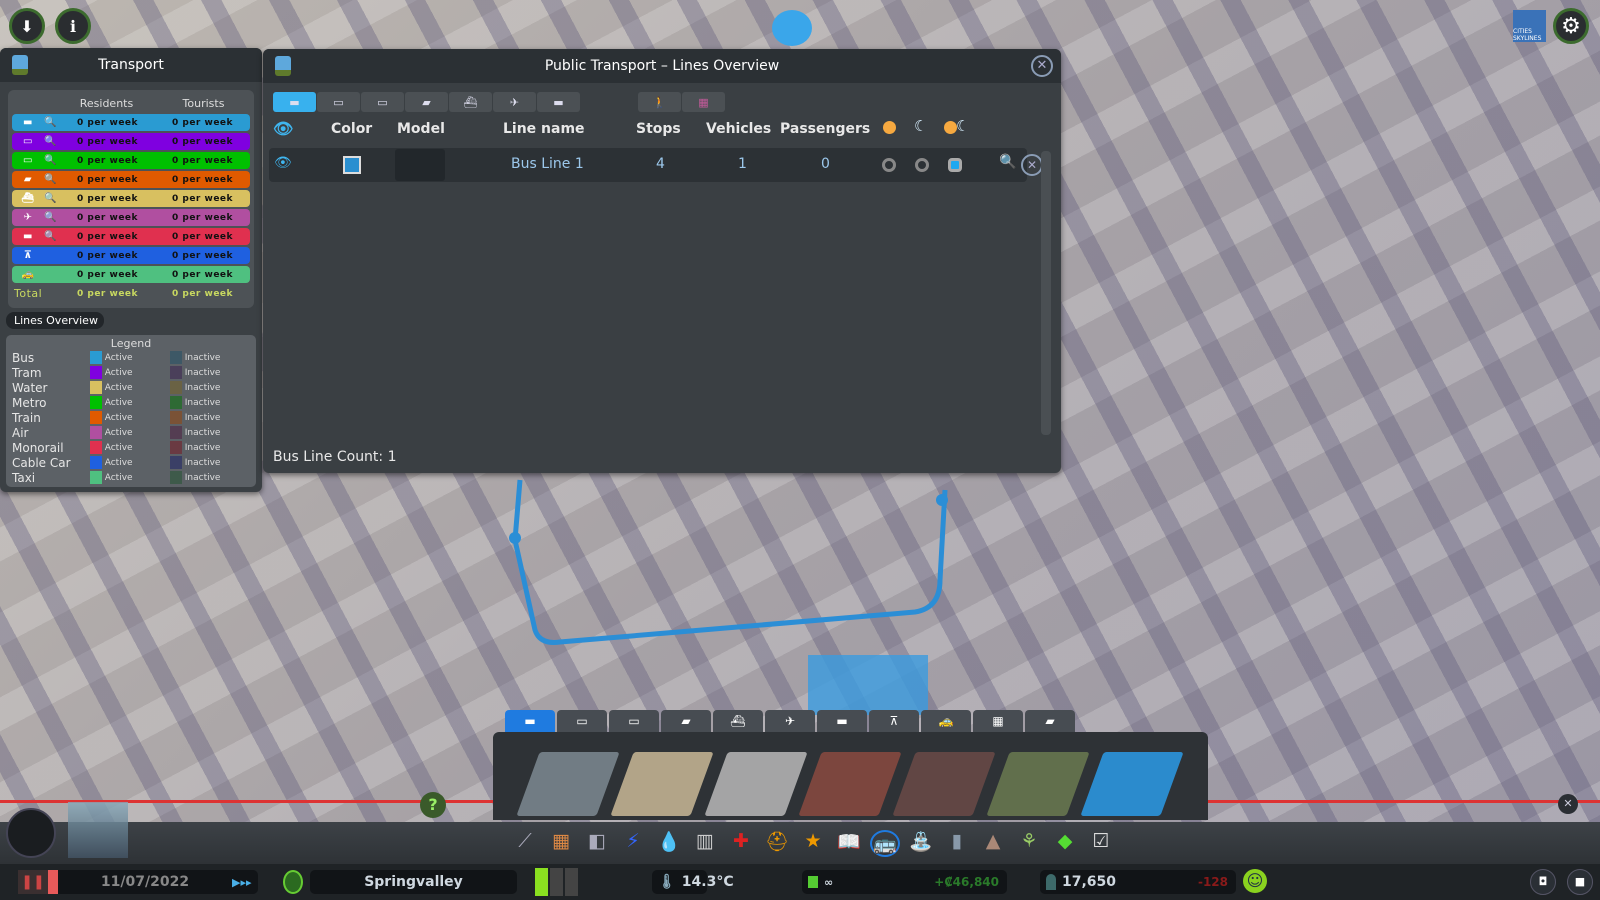 Image resolution: width=1600 pixels, height=900 pixels. Describe the element at coordinates (946, 721) in the screenshot. I see `toolbar-tab-taxi-icon: 🚕` at that location.